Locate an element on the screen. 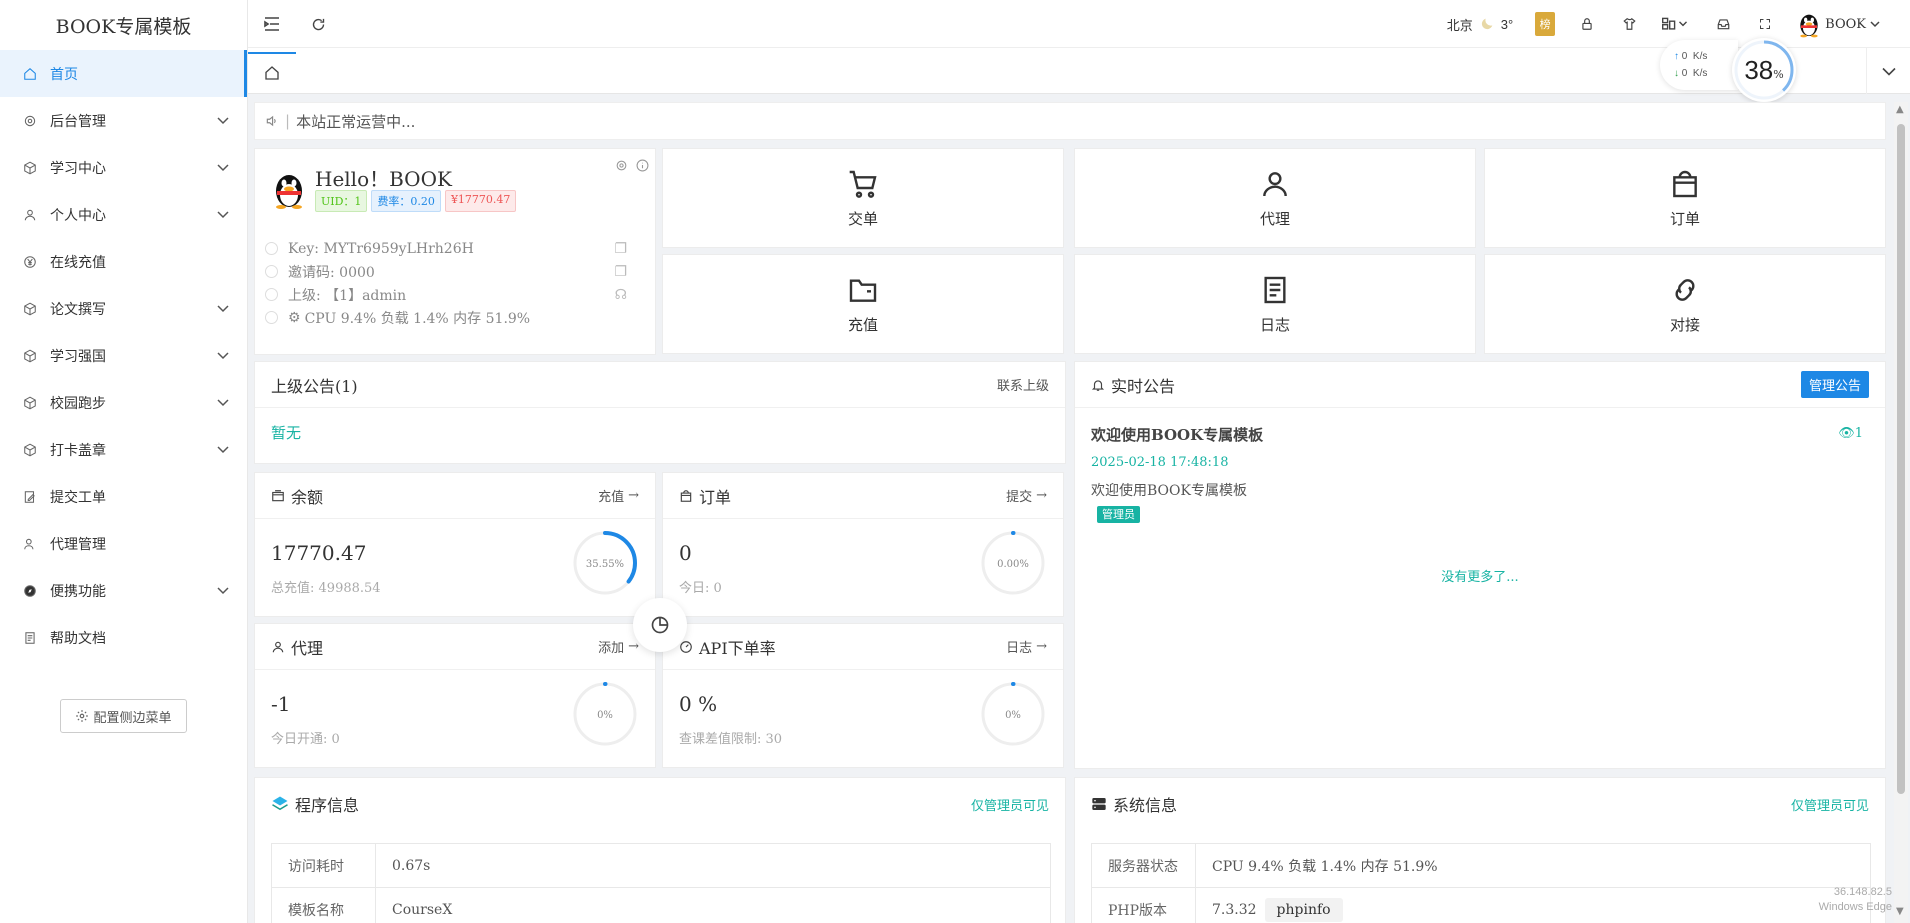 This screenshot has height=923, width=1910. api-progress-ring: 0% is located at coordinates (1013, 714).